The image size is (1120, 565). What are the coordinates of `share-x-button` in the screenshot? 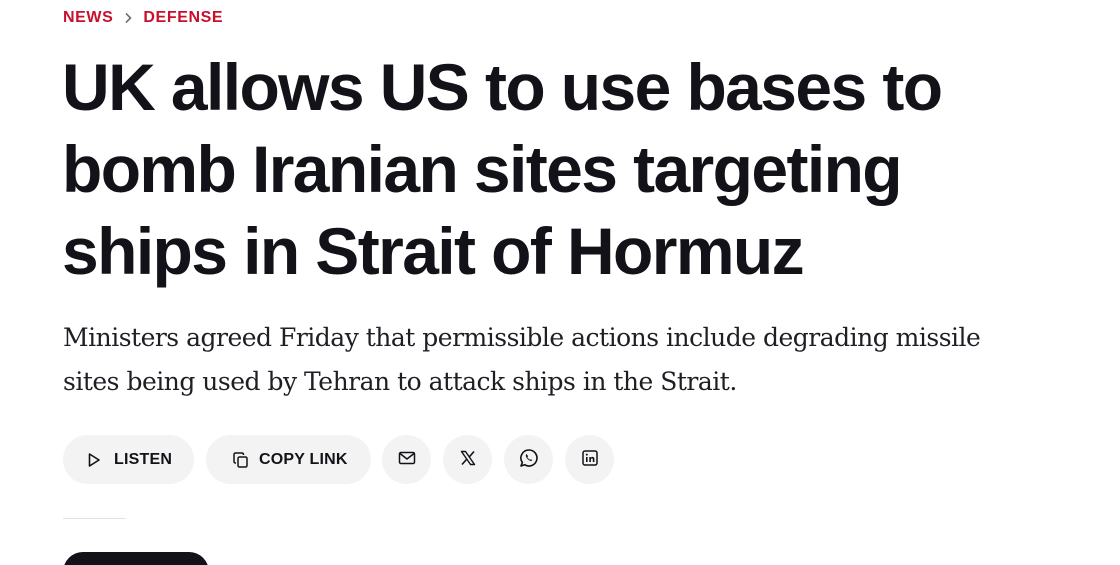 It's located at (467, 459).